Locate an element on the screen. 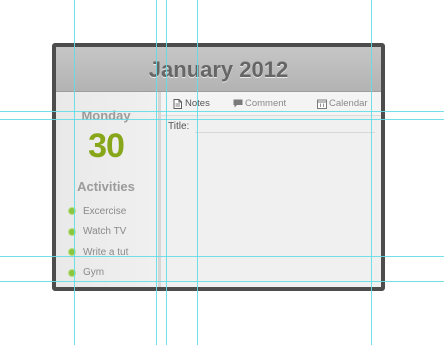  activity-item: Watch TV is located at coordinates (98, 232).